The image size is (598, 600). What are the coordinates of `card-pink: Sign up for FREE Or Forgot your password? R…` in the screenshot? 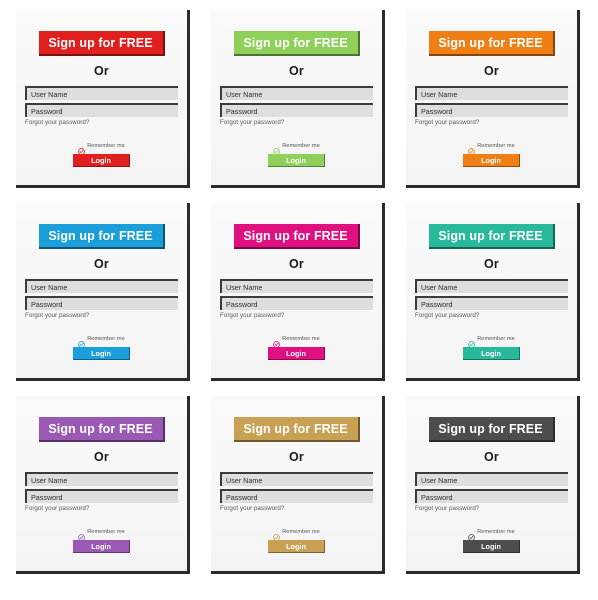 It's located at (298, 292).